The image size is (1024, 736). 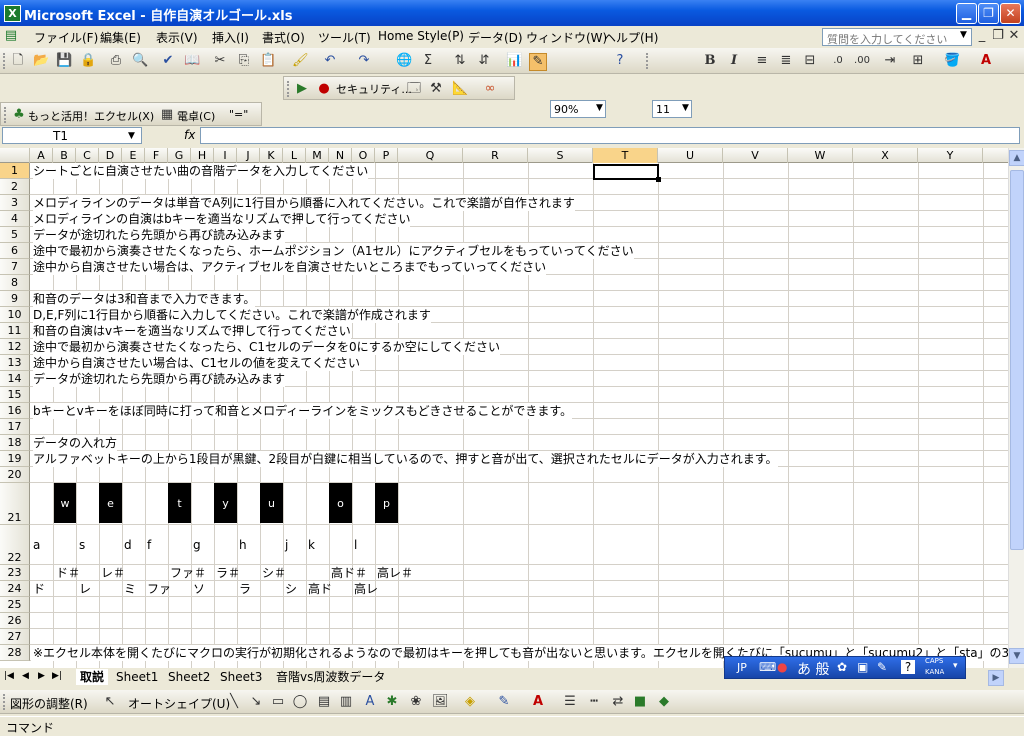 I want to click on menu-help: ヘルプ(H), so click(x=631, y=37).